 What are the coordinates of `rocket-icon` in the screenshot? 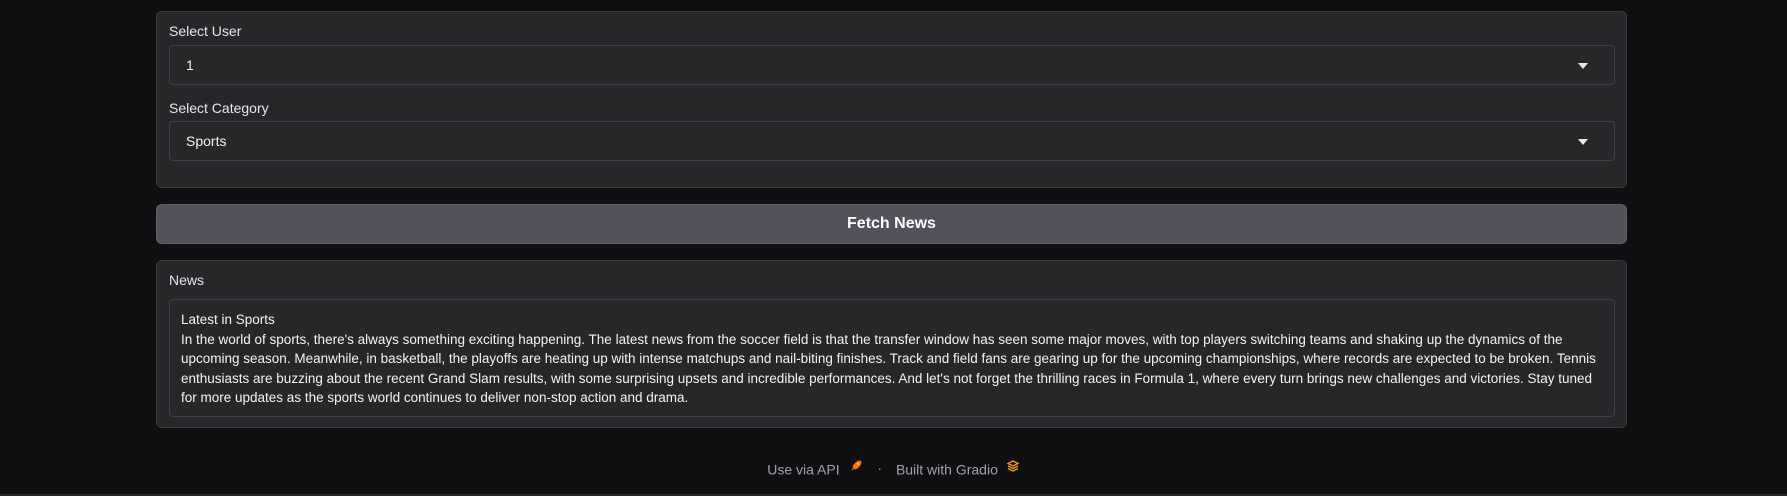 It's located at (857, 465).